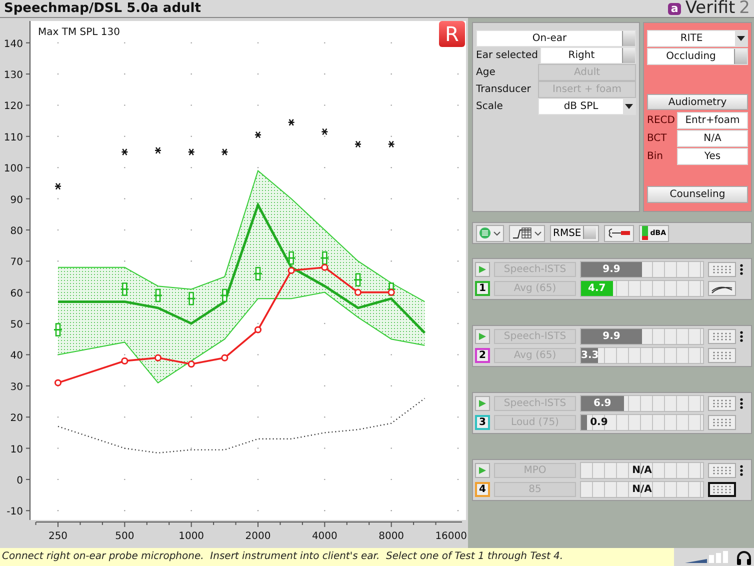  I want to click on ear-button: R, so click(452, 34).